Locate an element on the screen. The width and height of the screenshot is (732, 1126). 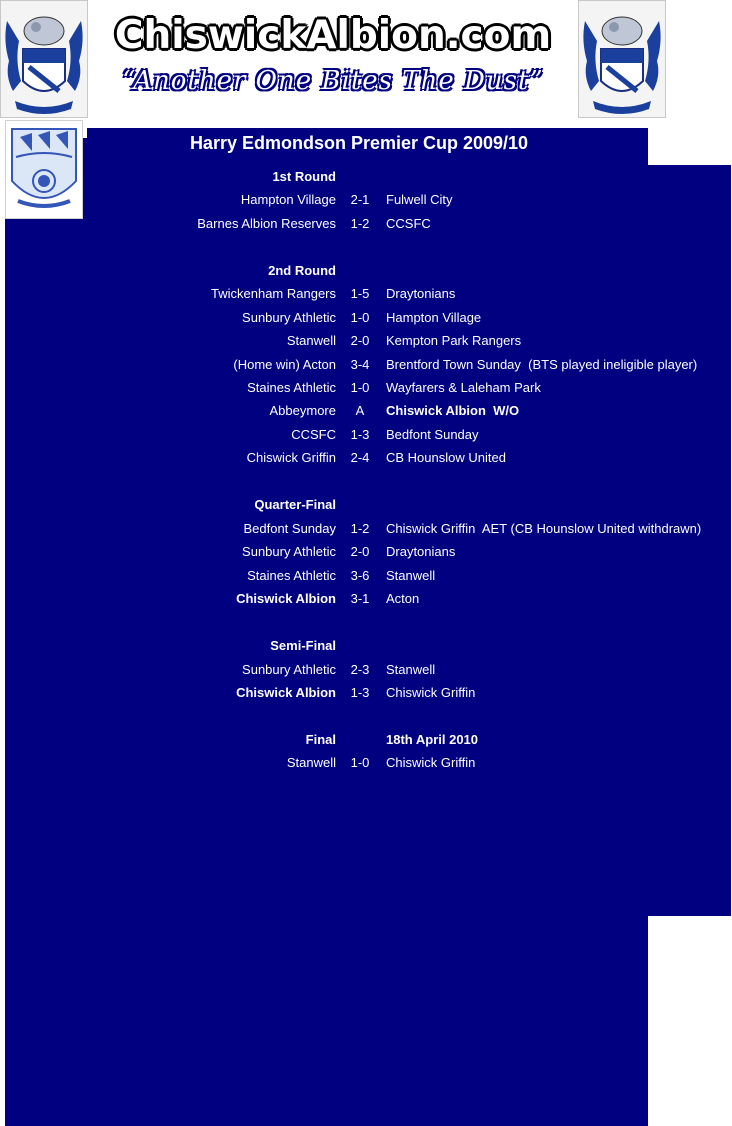
away-team: Acton is located at coordinates (403, 598).